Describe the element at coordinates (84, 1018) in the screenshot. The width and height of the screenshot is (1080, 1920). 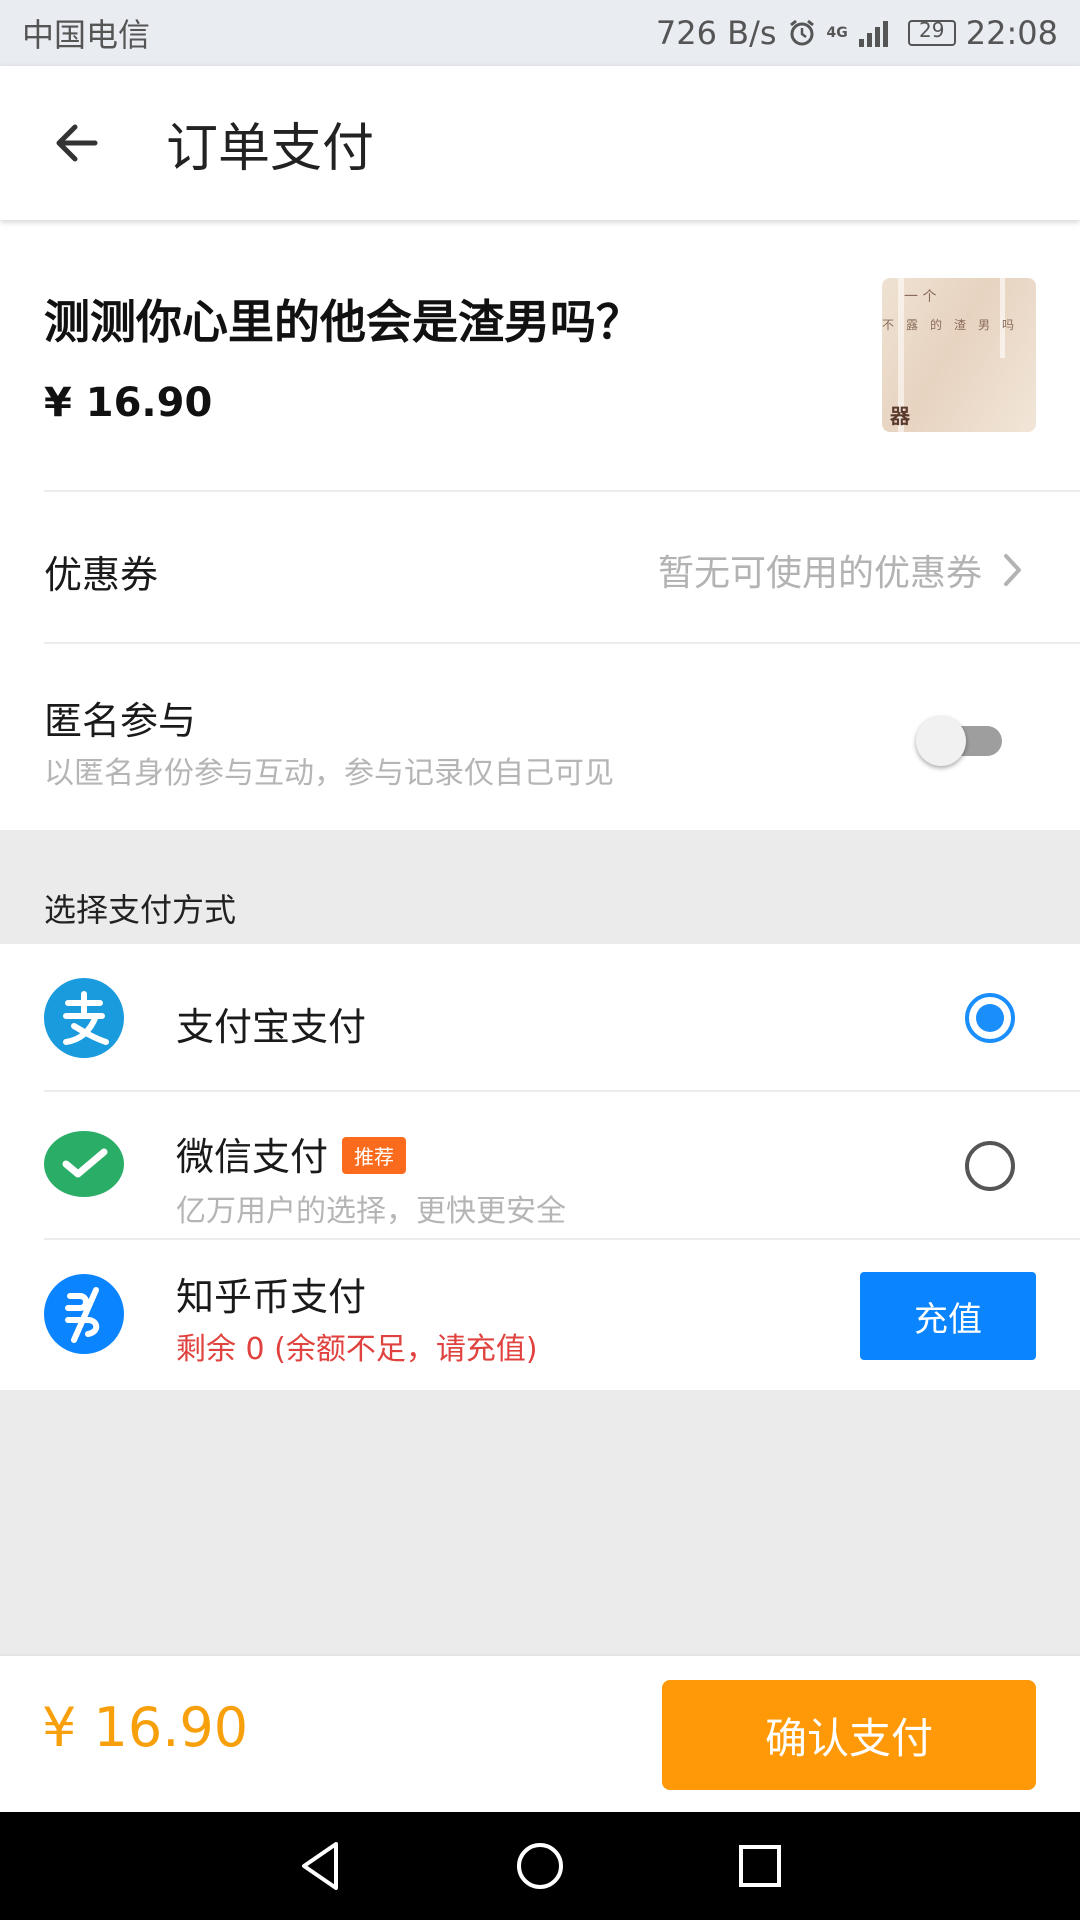
I see `alipay-icon` at that location.